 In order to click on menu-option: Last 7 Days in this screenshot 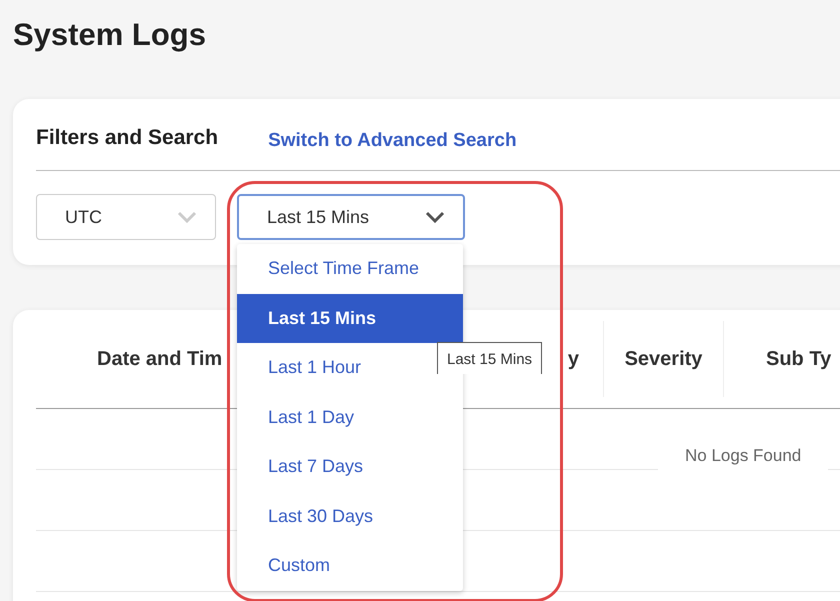, I will do `click(350, 467)`.